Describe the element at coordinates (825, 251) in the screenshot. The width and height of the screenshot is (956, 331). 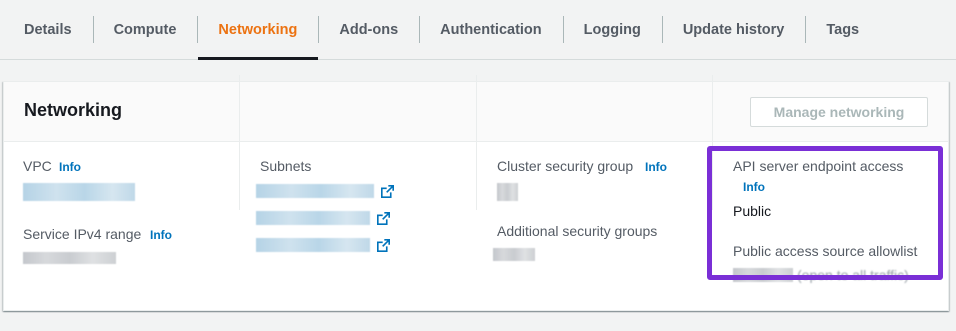
I see `public-access-allowlist-label: Public access source allowlist` at that location.